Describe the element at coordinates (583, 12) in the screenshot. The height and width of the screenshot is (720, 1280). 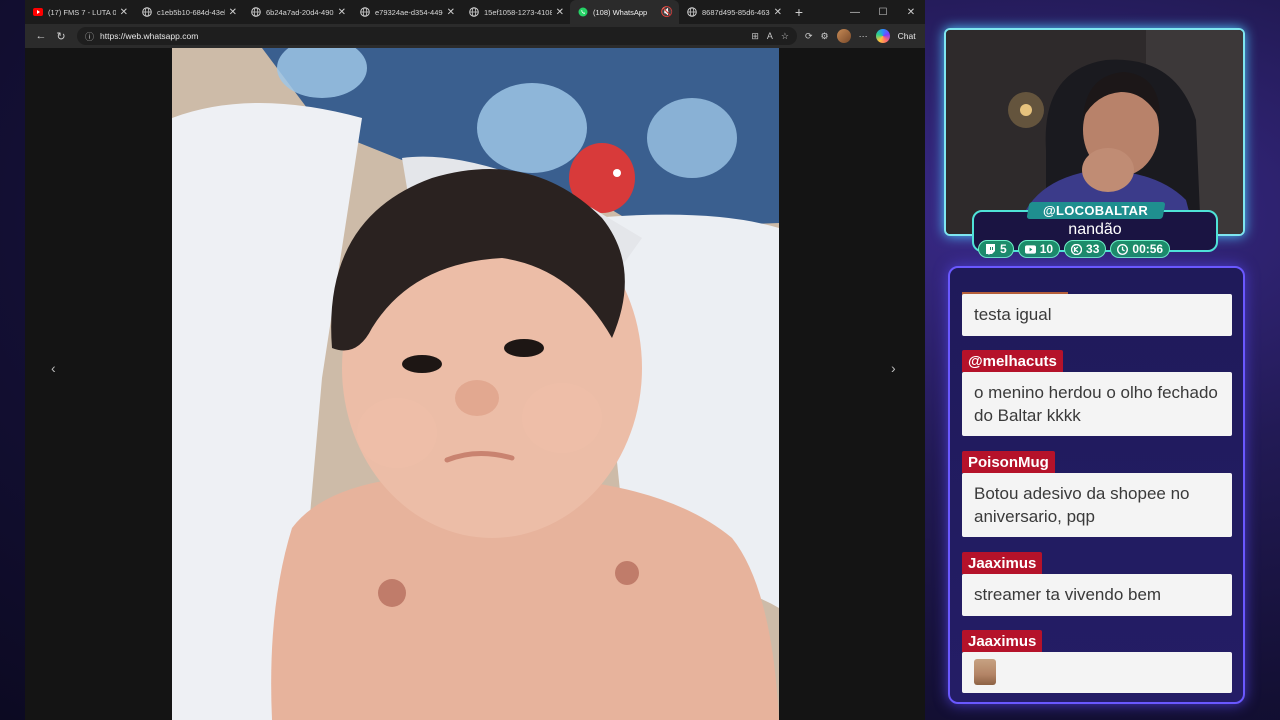
I see `whatsapp-icon` at that location.